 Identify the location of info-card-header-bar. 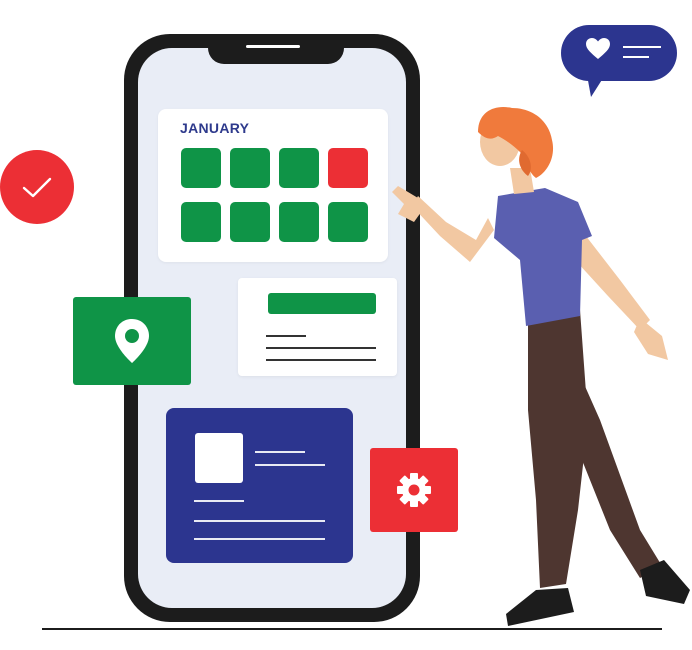
(322, 303).